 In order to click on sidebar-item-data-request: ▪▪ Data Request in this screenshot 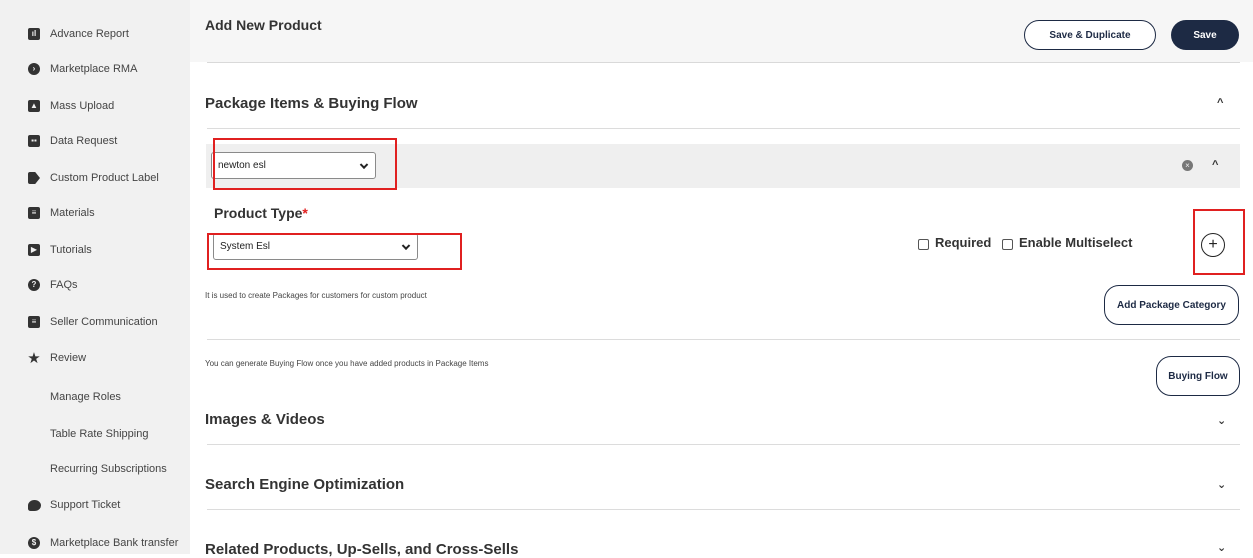, I will do `click(95, 141)`.